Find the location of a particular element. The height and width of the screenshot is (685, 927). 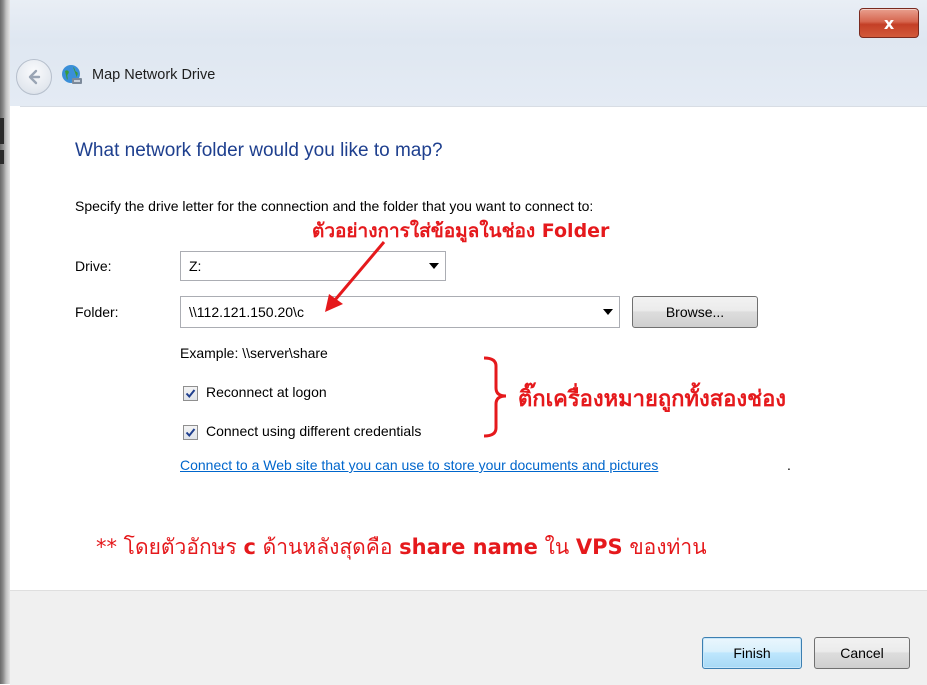

left-edge-artifact is located at coordinates (5, 342).